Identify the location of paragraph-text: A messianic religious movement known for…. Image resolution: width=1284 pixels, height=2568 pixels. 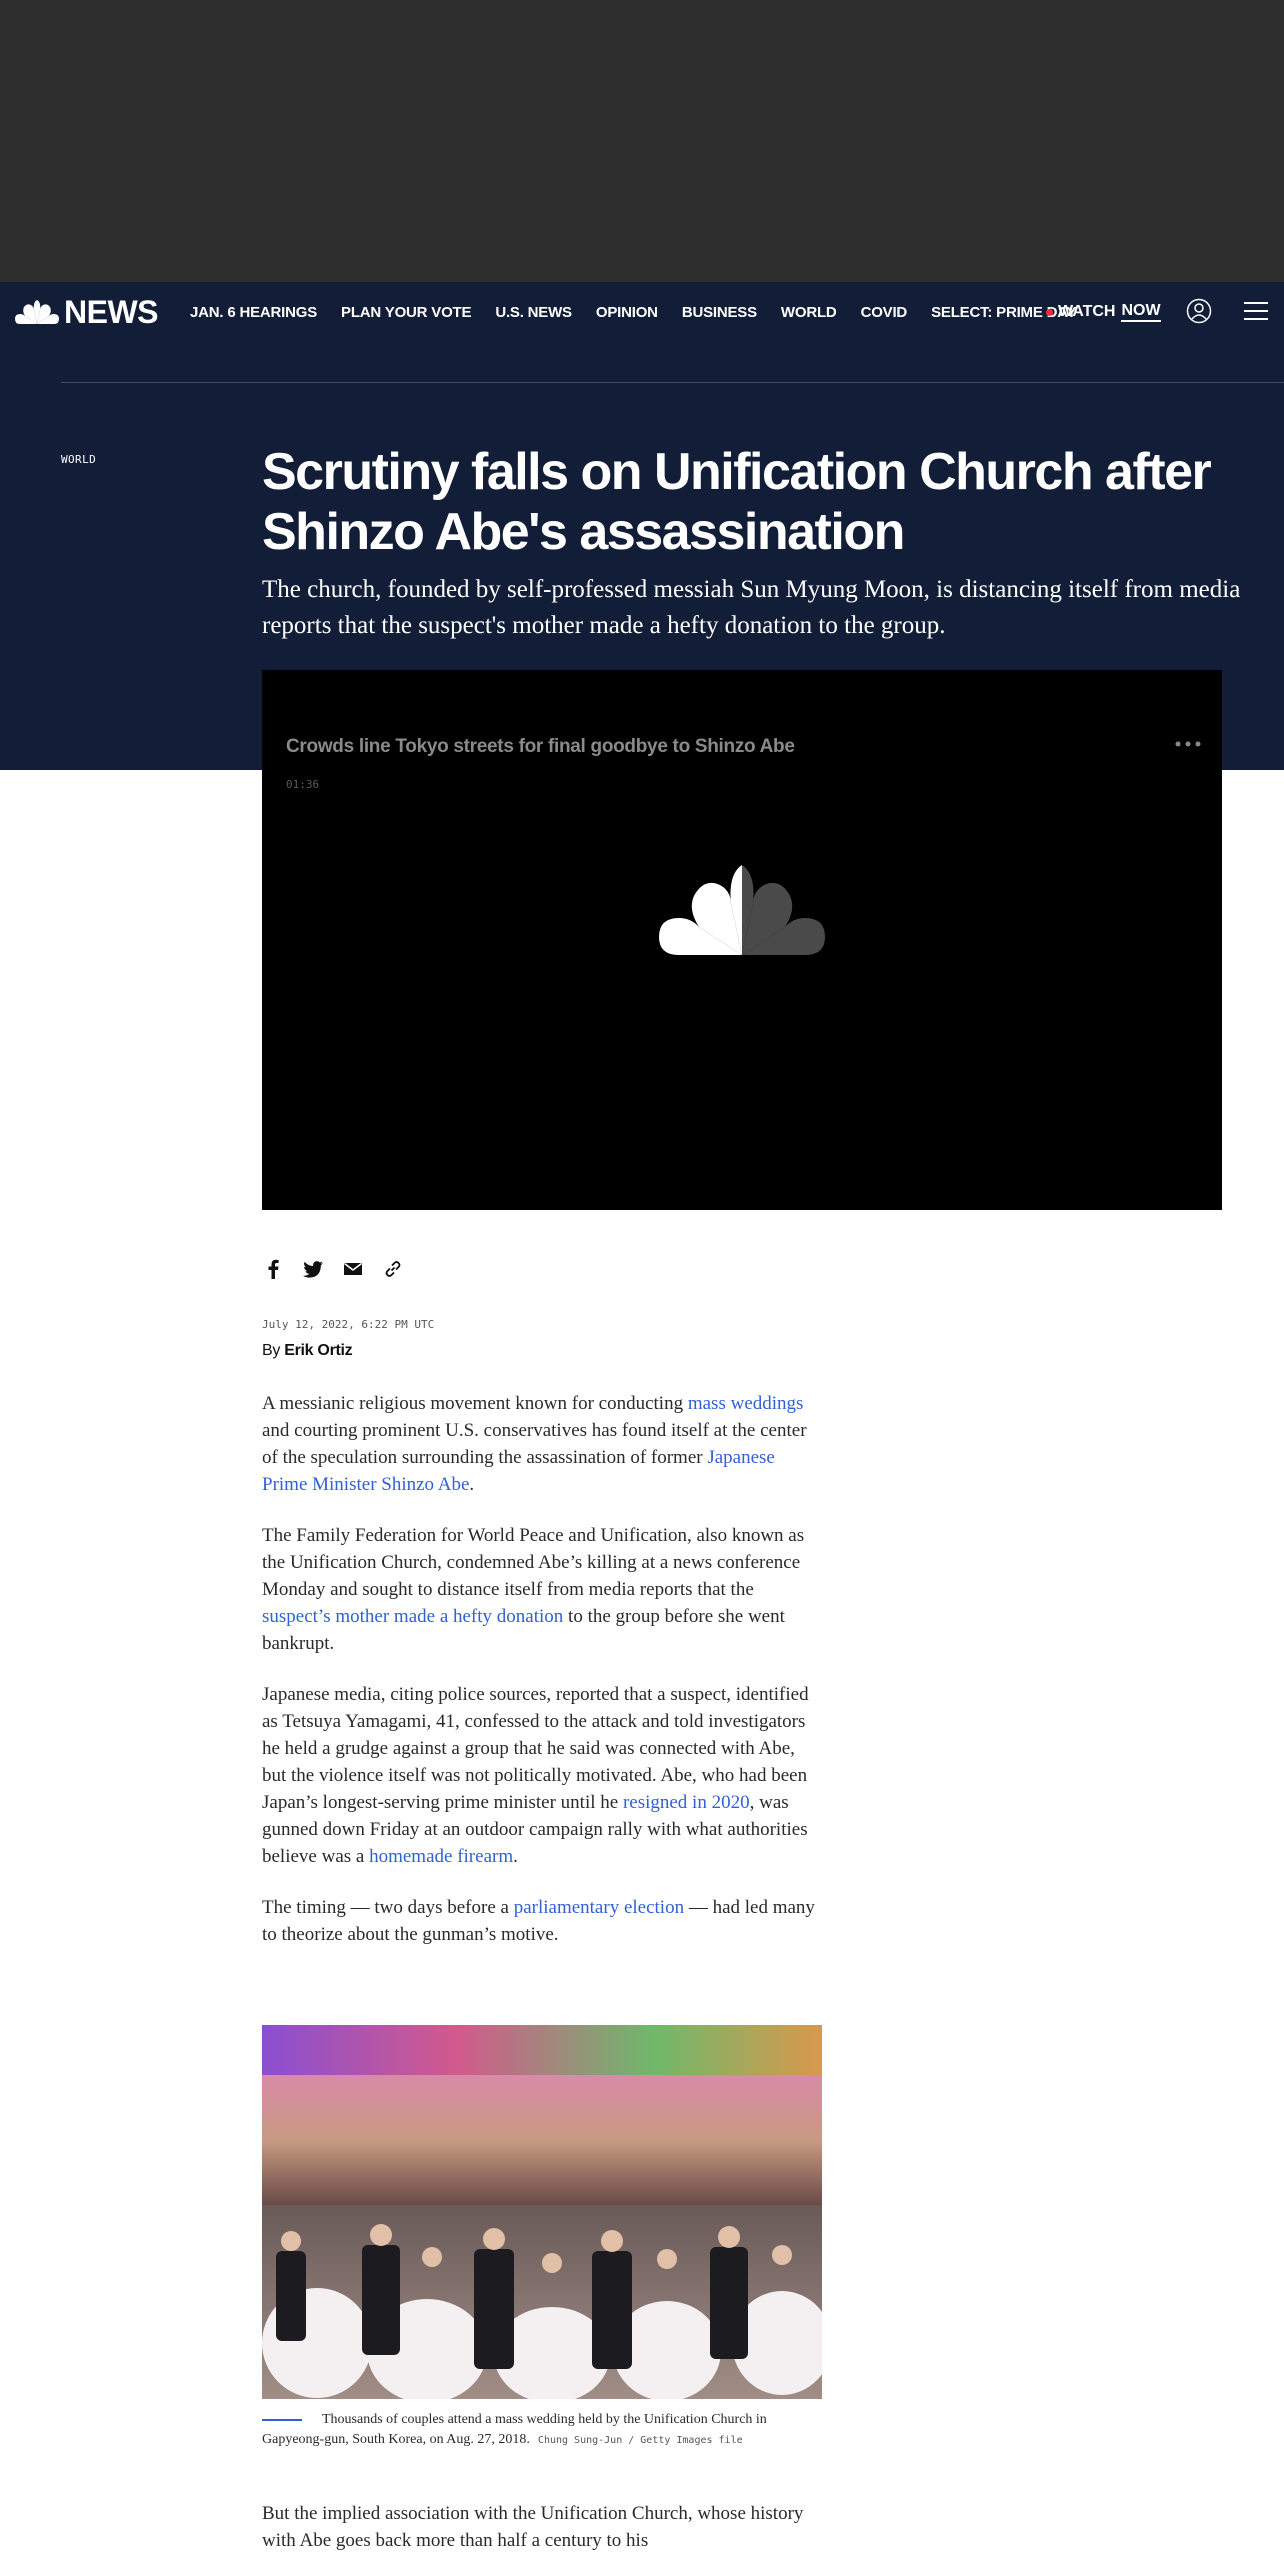
(475, 1403).